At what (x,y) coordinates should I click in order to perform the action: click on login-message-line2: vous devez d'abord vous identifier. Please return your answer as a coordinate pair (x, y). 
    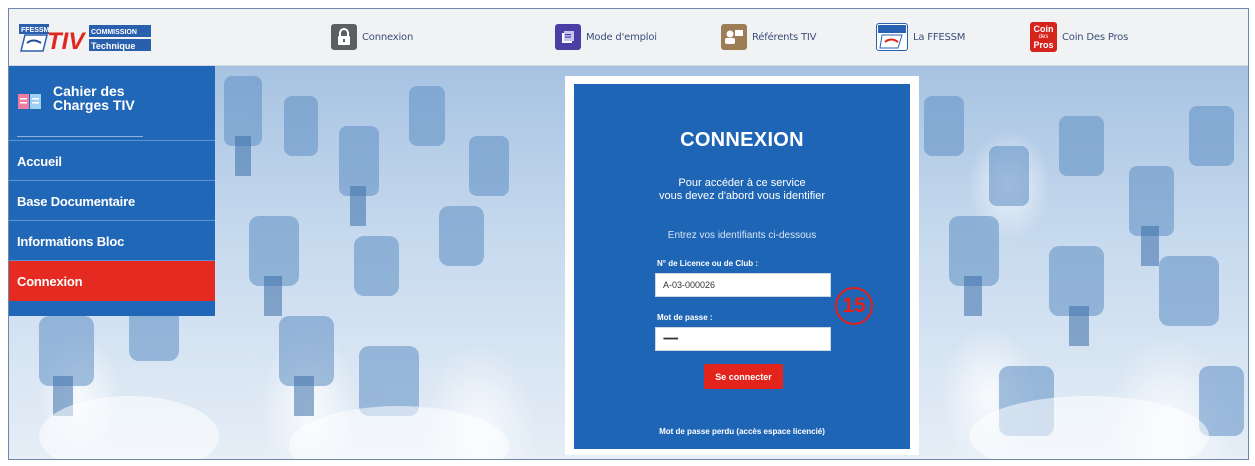
    Looking at the image, I should click on (742, 196).